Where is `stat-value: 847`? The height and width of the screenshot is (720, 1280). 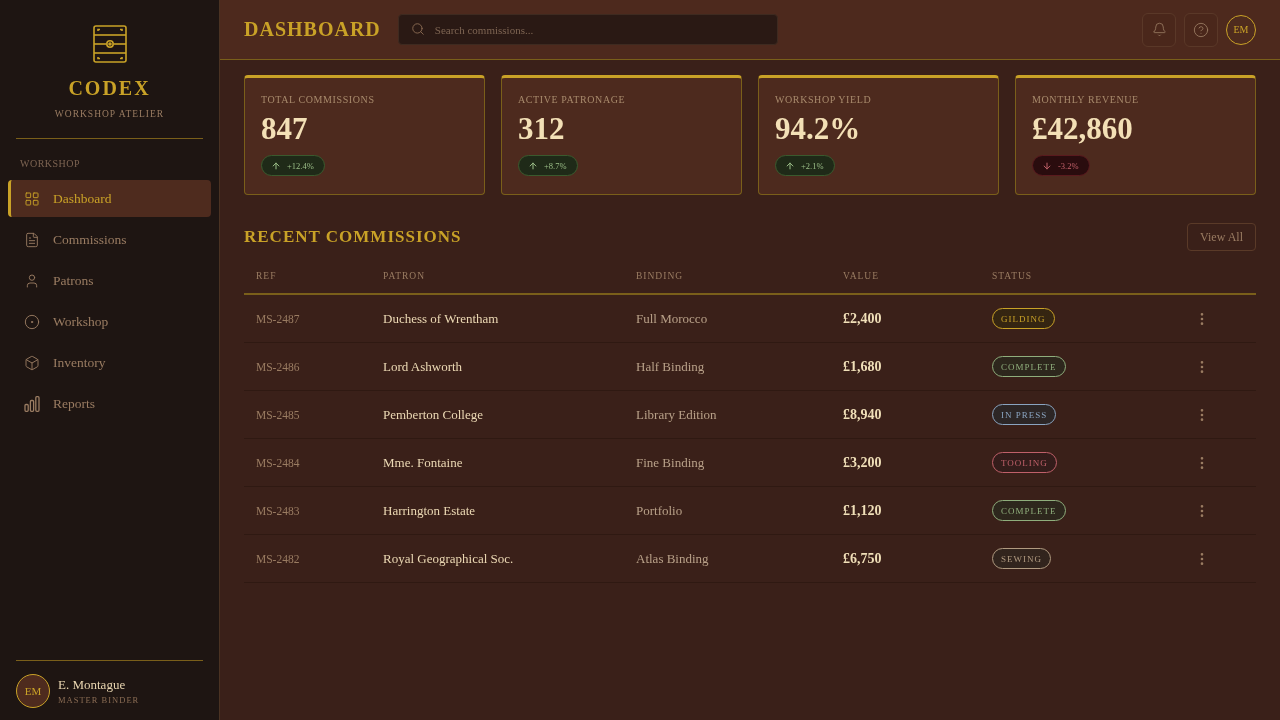
stat-value: 847 is located at coordinates (284, 129).